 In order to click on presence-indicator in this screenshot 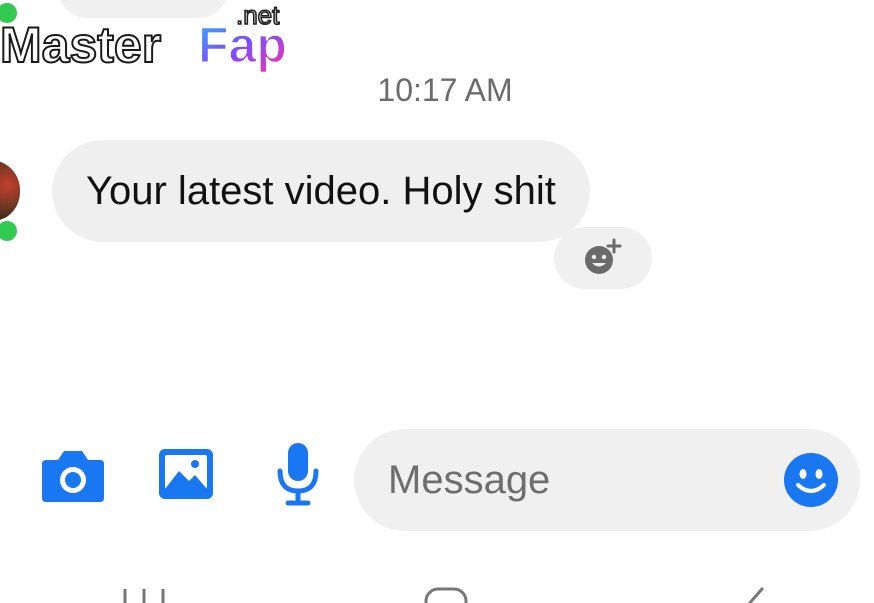, I will do `click(10, 231)`.